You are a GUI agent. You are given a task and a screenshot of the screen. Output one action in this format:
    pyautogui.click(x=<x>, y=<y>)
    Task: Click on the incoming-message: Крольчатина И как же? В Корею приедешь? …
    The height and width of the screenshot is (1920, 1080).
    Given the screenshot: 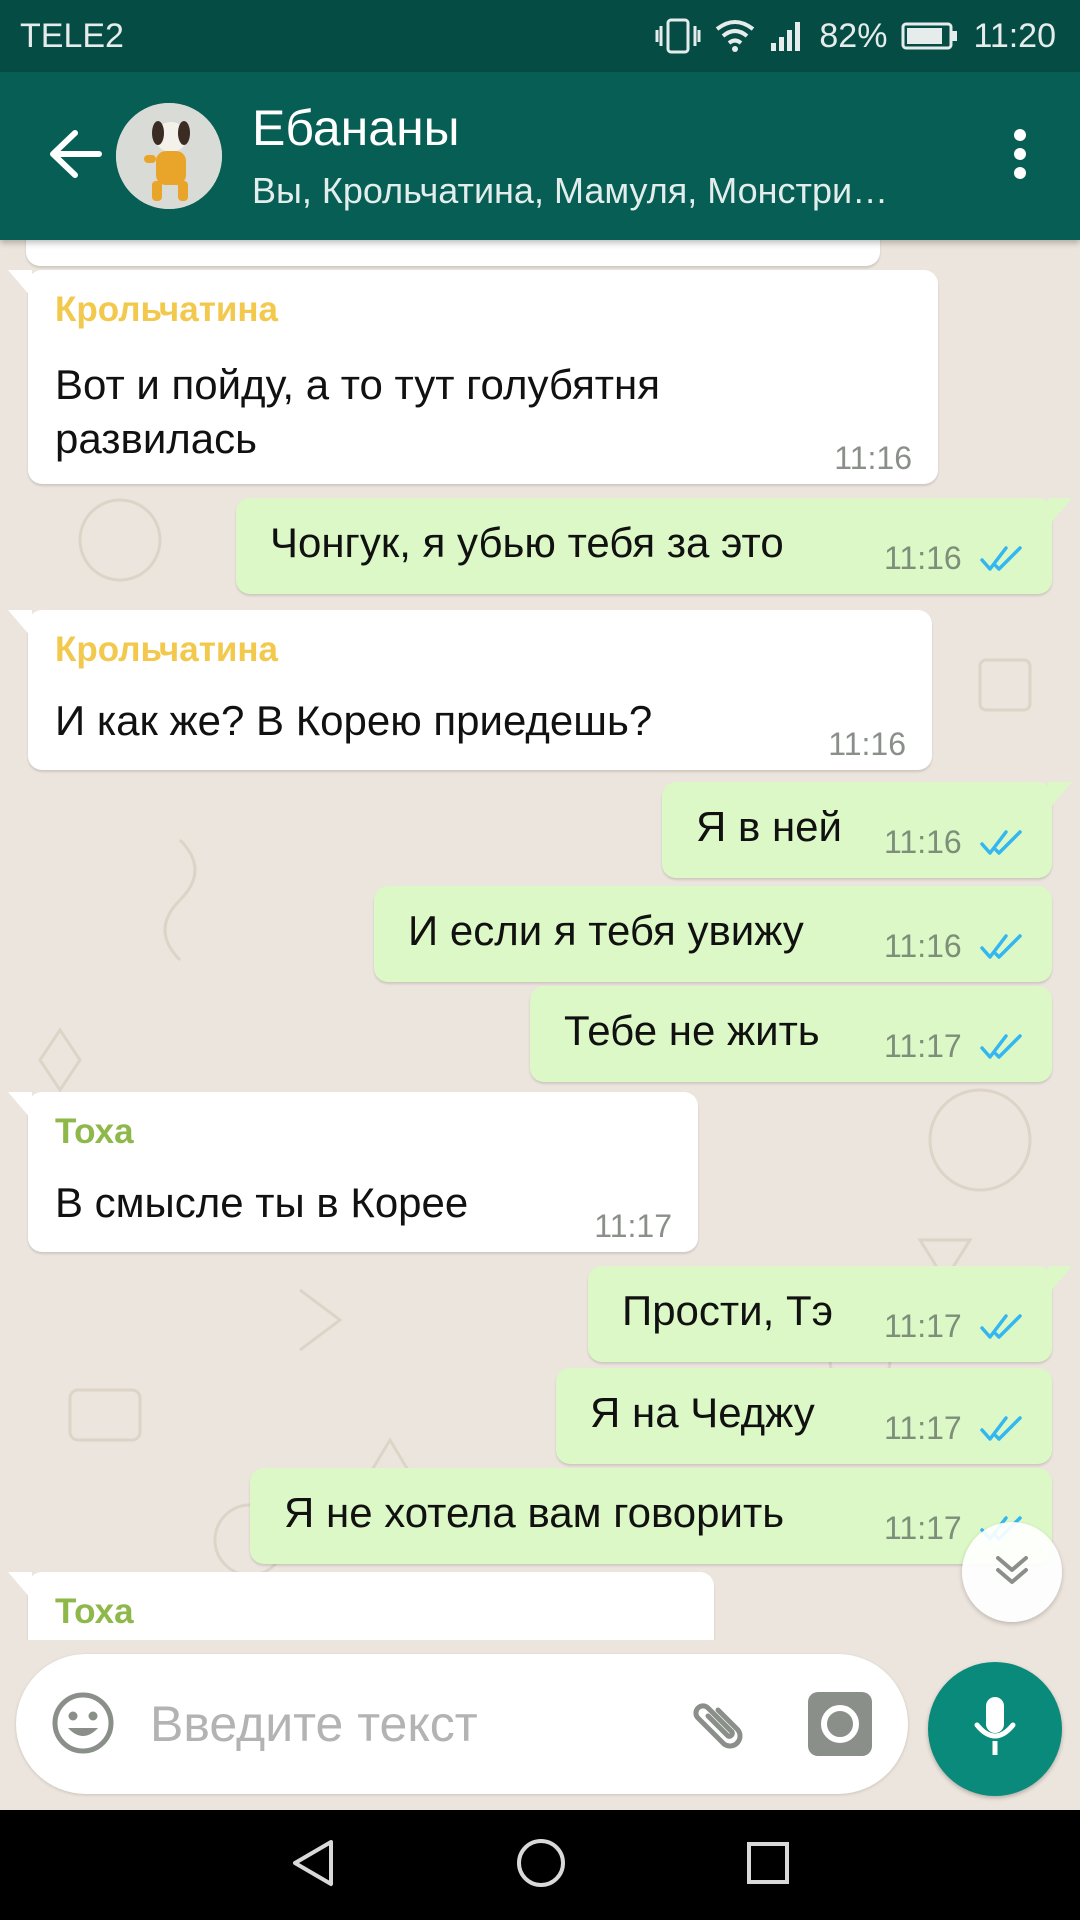 What is the action you would take?
    pyautogui.click(x=470, y=690)
    